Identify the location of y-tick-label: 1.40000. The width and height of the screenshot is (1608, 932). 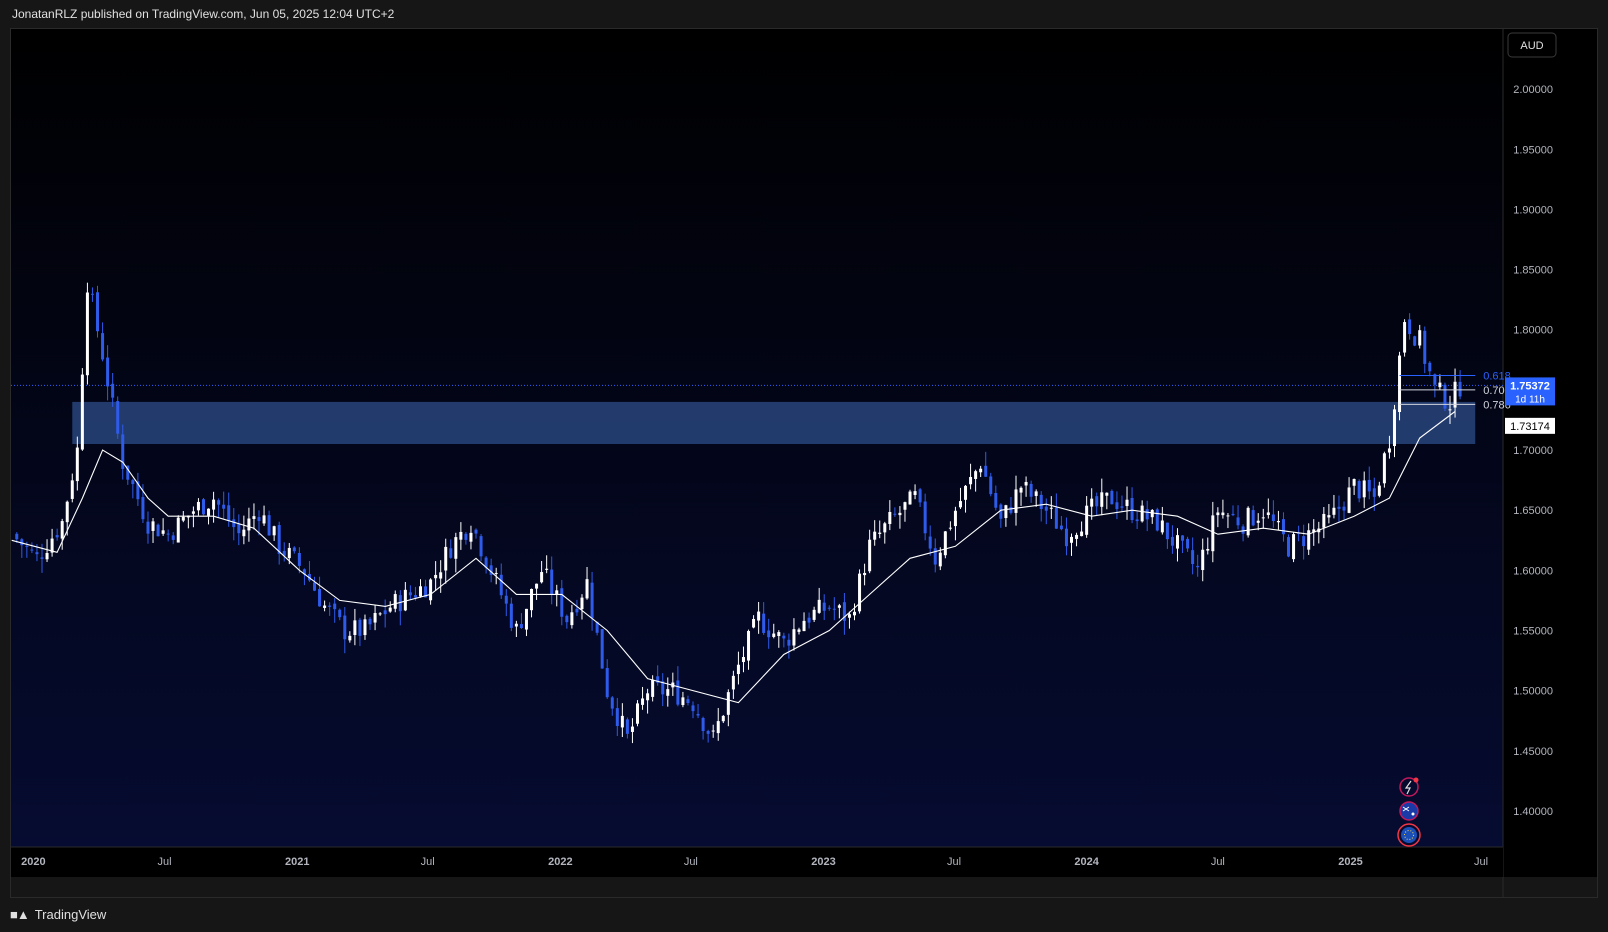
(1533, 812).